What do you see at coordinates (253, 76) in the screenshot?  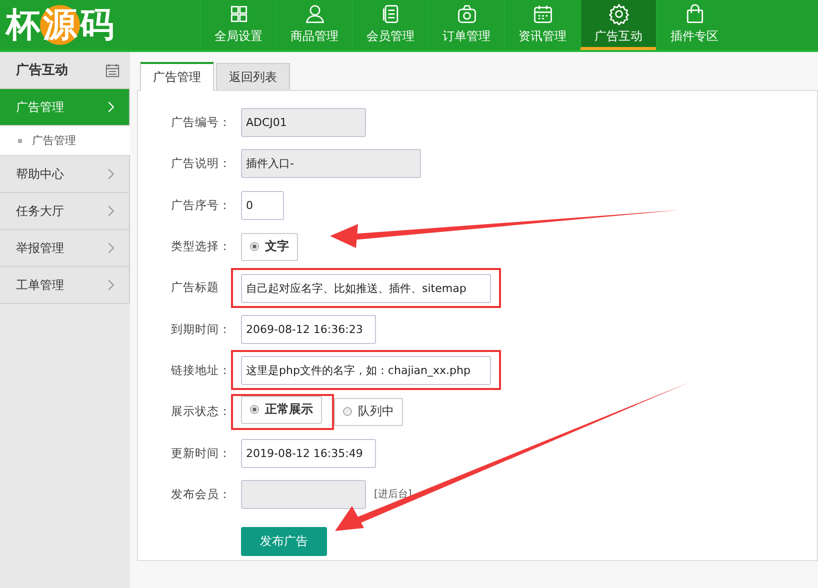 I see `tab: 返回列表` at bounding box center [253, 76].